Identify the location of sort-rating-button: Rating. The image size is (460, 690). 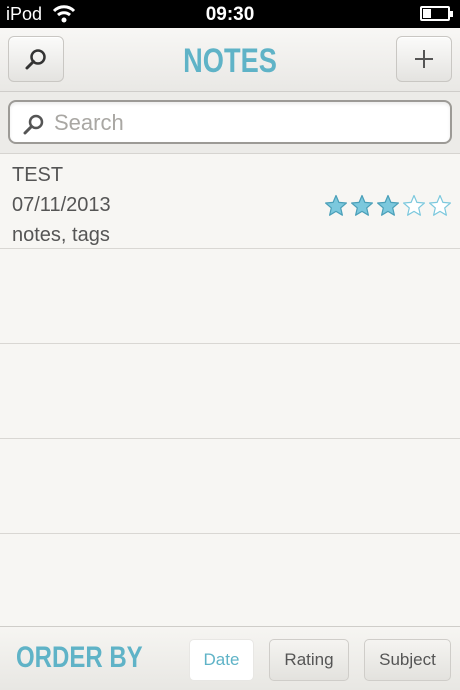
(309, 660).